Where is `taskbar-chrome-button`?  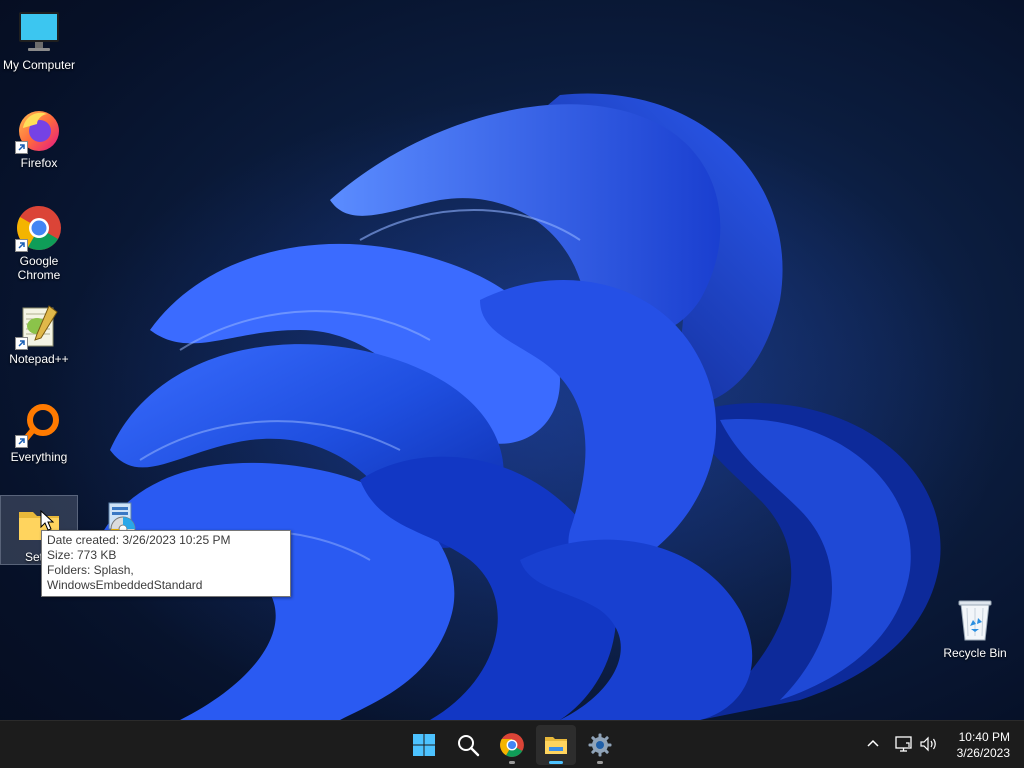 taskbar-chrome-button is located at coordinates (512, 745).